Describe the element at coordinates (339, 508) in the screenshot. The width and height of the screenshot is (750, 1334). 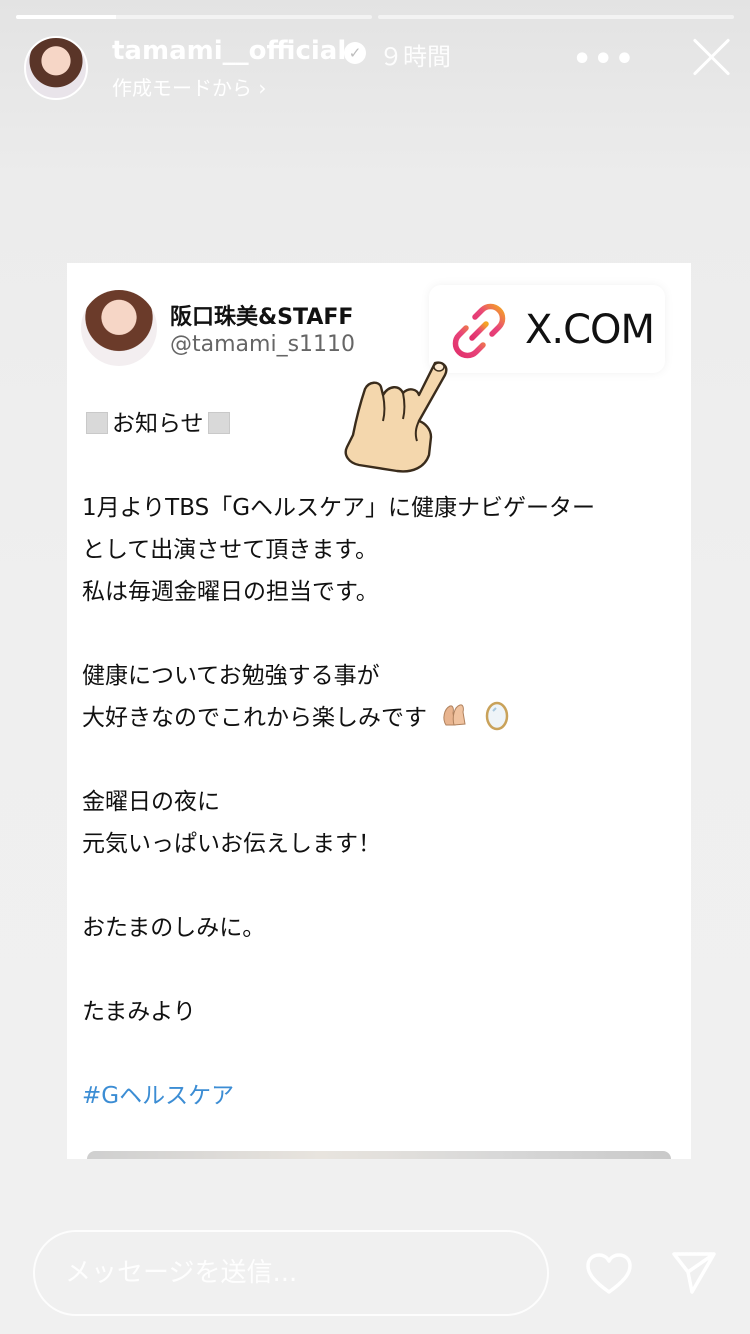
I see `body-line: 1月よりTBS「Gヘルスケア」に健康ナビゲーター` at that location.